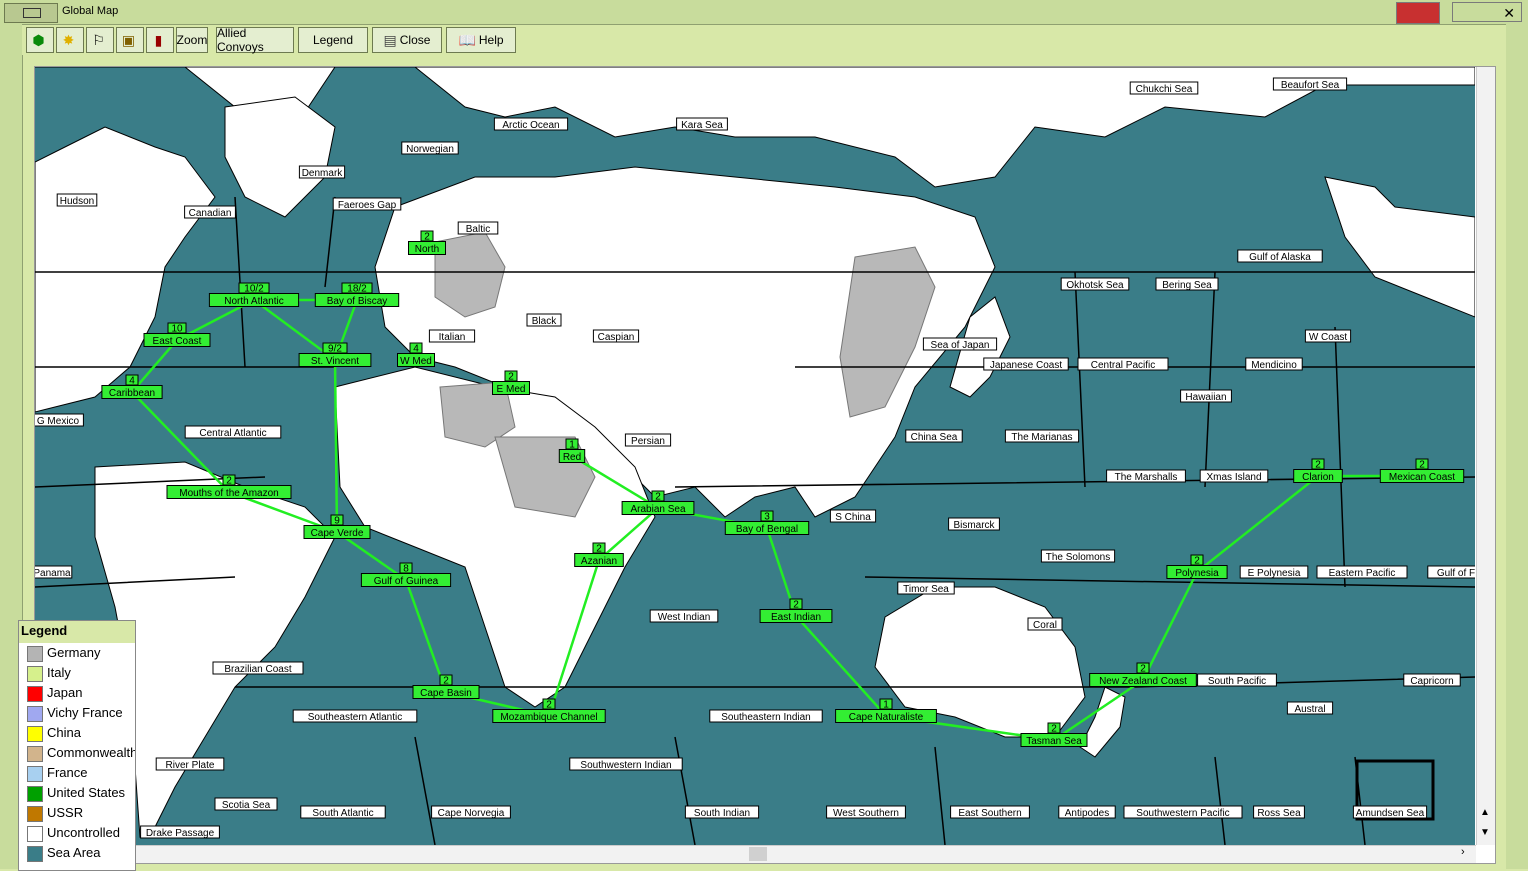 This screenshot has height=871, width=1528. I want to click on horizontal-scrollbar: ›, so click(755, 854).